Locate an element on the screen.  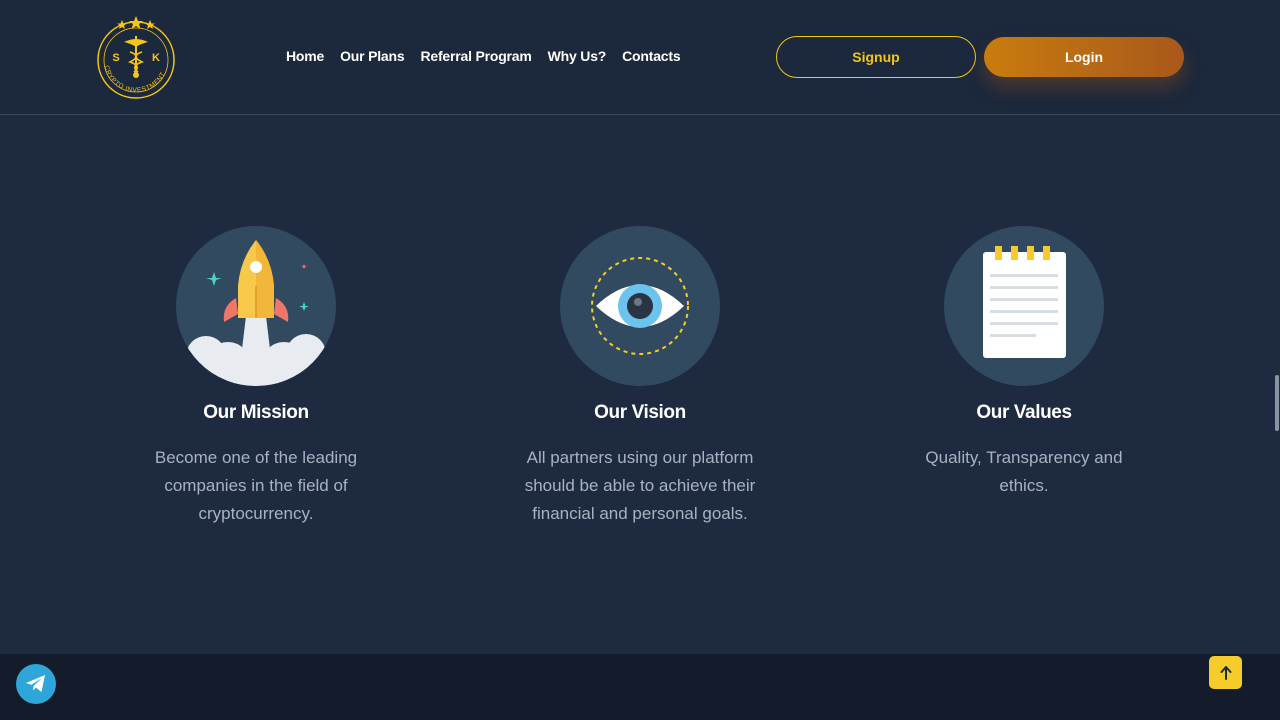
telegram-icon is located at coordinates (35, 683).